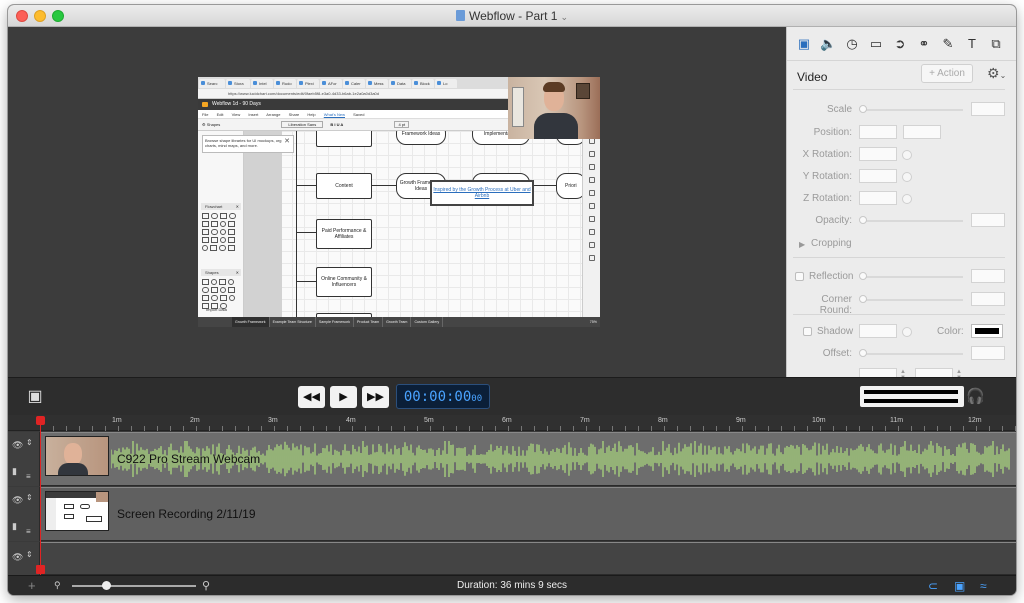  What do you see at coordinates (528, 558) in the screenshot?
I see `empty-track` at bounding box center [528, 558].